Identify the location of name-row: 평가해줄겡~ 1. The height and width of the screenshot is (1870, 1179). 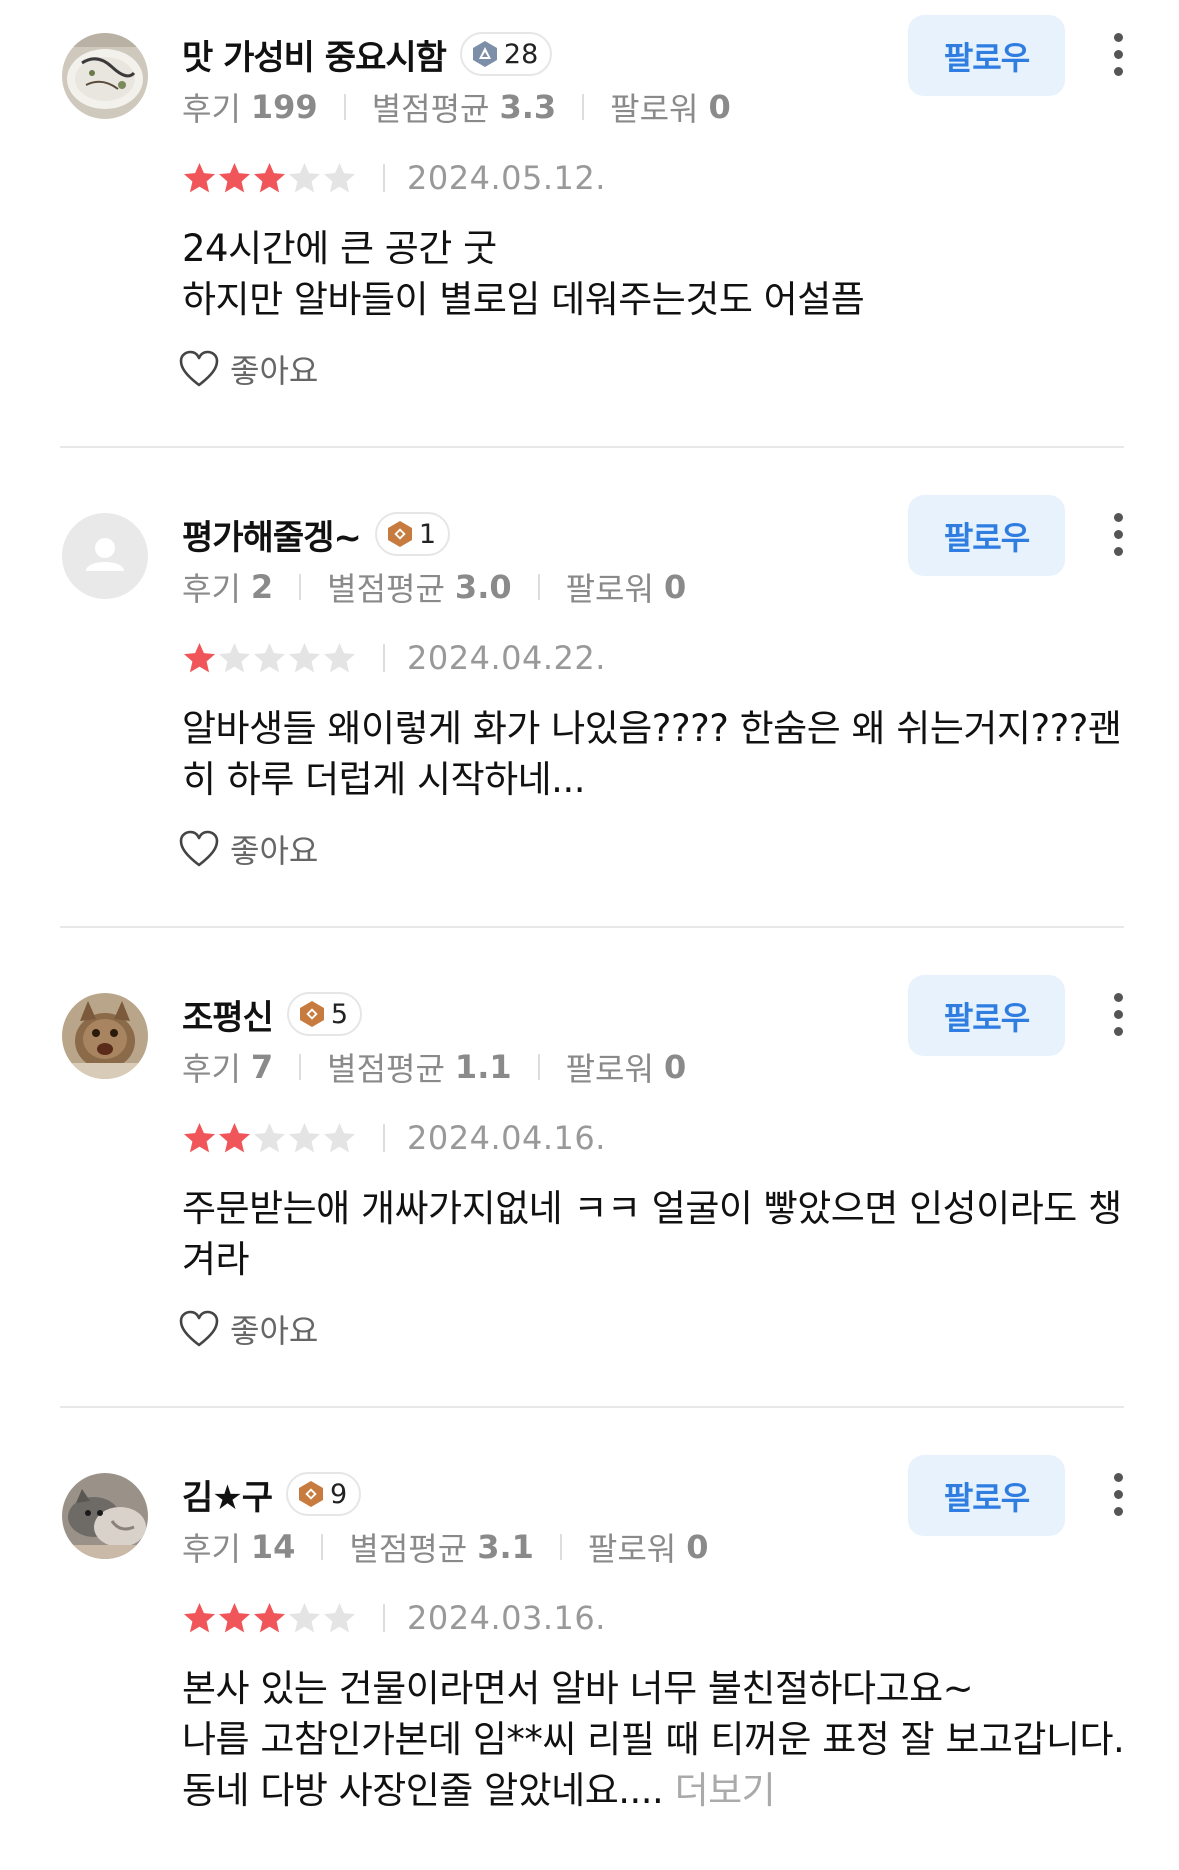
(316, 534).